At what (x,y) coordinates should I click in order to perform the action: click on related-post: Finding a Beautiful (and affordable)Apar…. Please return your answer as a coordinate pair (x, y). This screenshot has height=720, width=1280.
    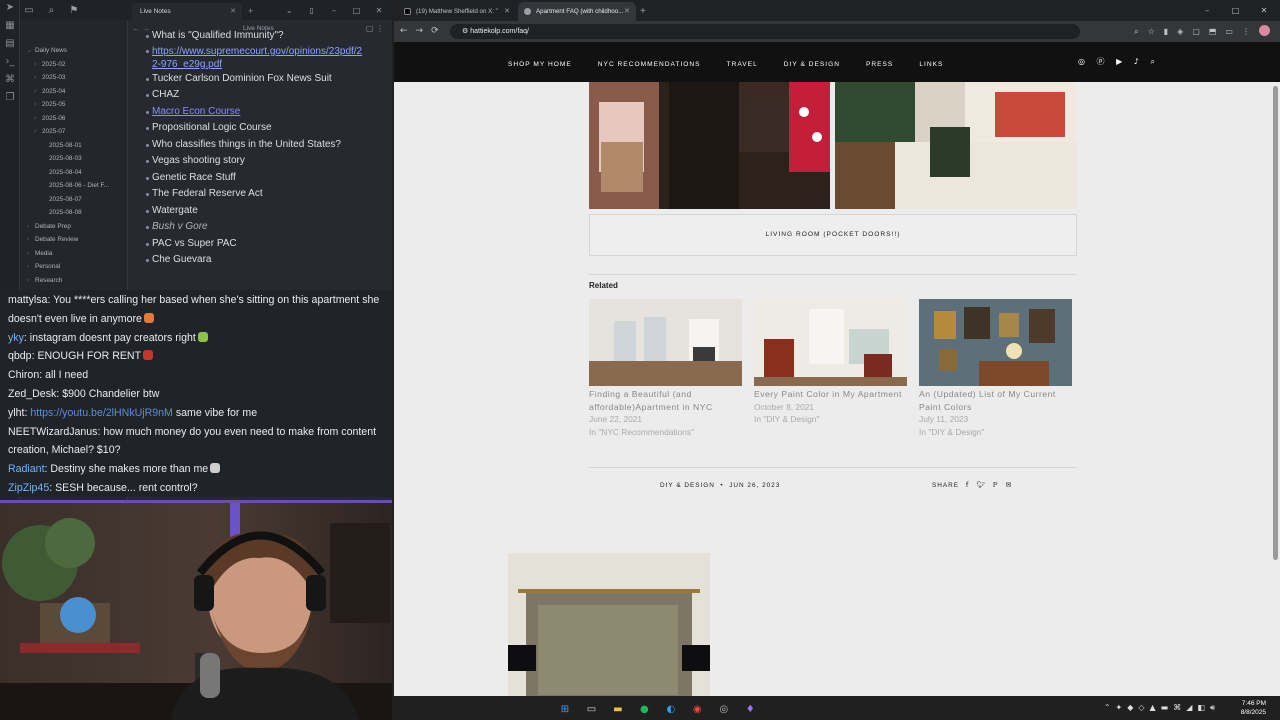
    Looking at the image, I should click on (665, 368).